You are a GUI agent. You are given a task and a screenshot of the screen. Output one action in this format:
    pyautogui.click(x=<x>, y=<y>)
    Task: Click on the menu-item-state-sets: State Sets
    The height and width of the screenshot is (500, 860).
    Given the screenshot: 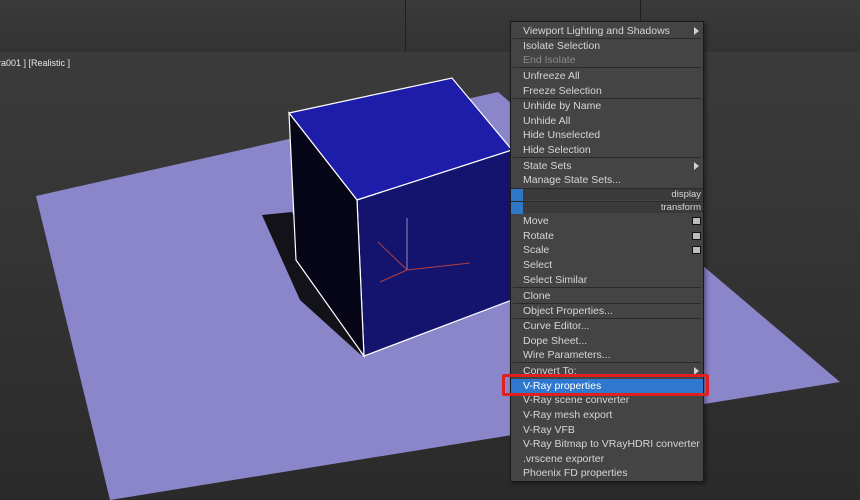 What is the action you would take?
    pyautogui.click(x=607, y=166)
    